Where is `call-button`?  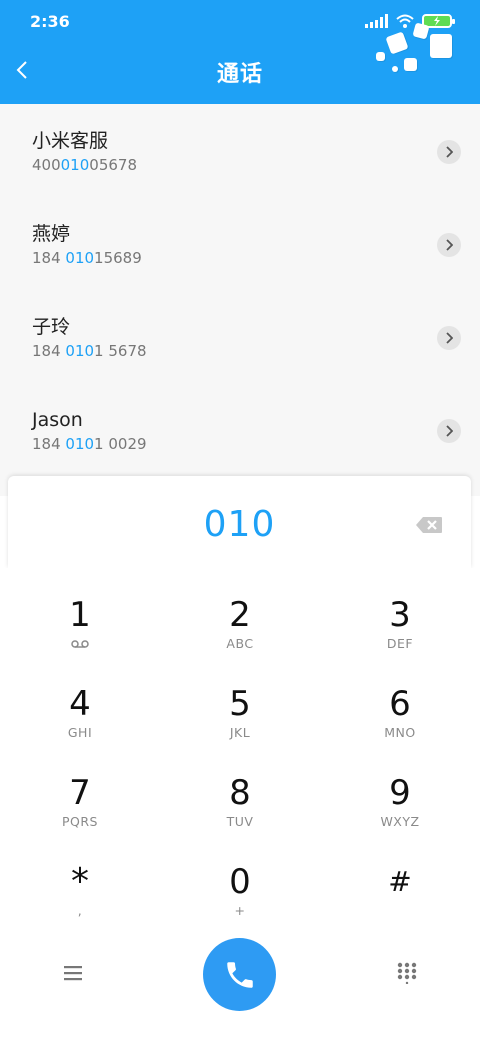 call-button is located at coordinates (239, 974).